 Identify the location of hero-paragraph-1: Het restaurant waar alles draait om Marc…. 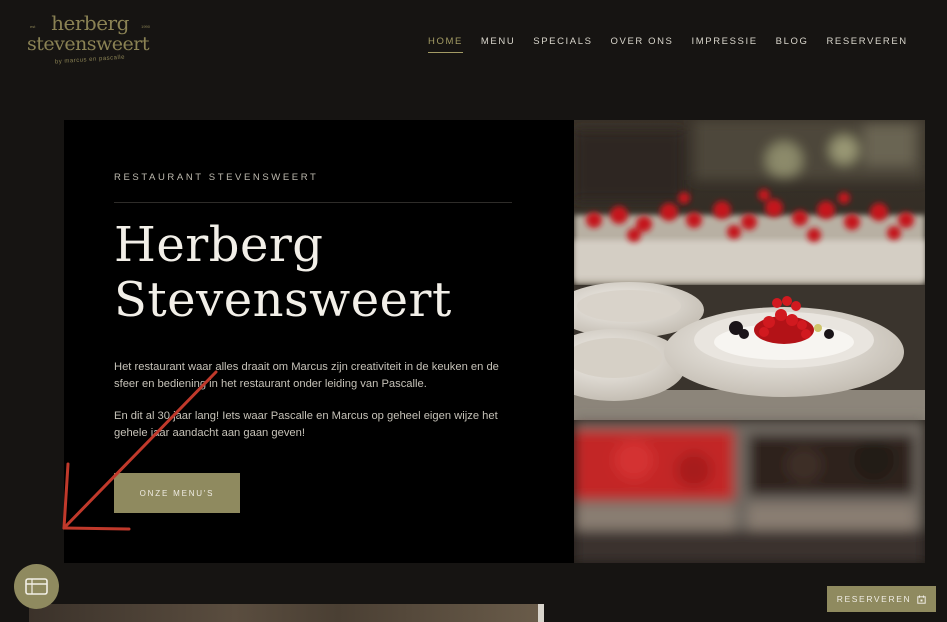
(306, 375).